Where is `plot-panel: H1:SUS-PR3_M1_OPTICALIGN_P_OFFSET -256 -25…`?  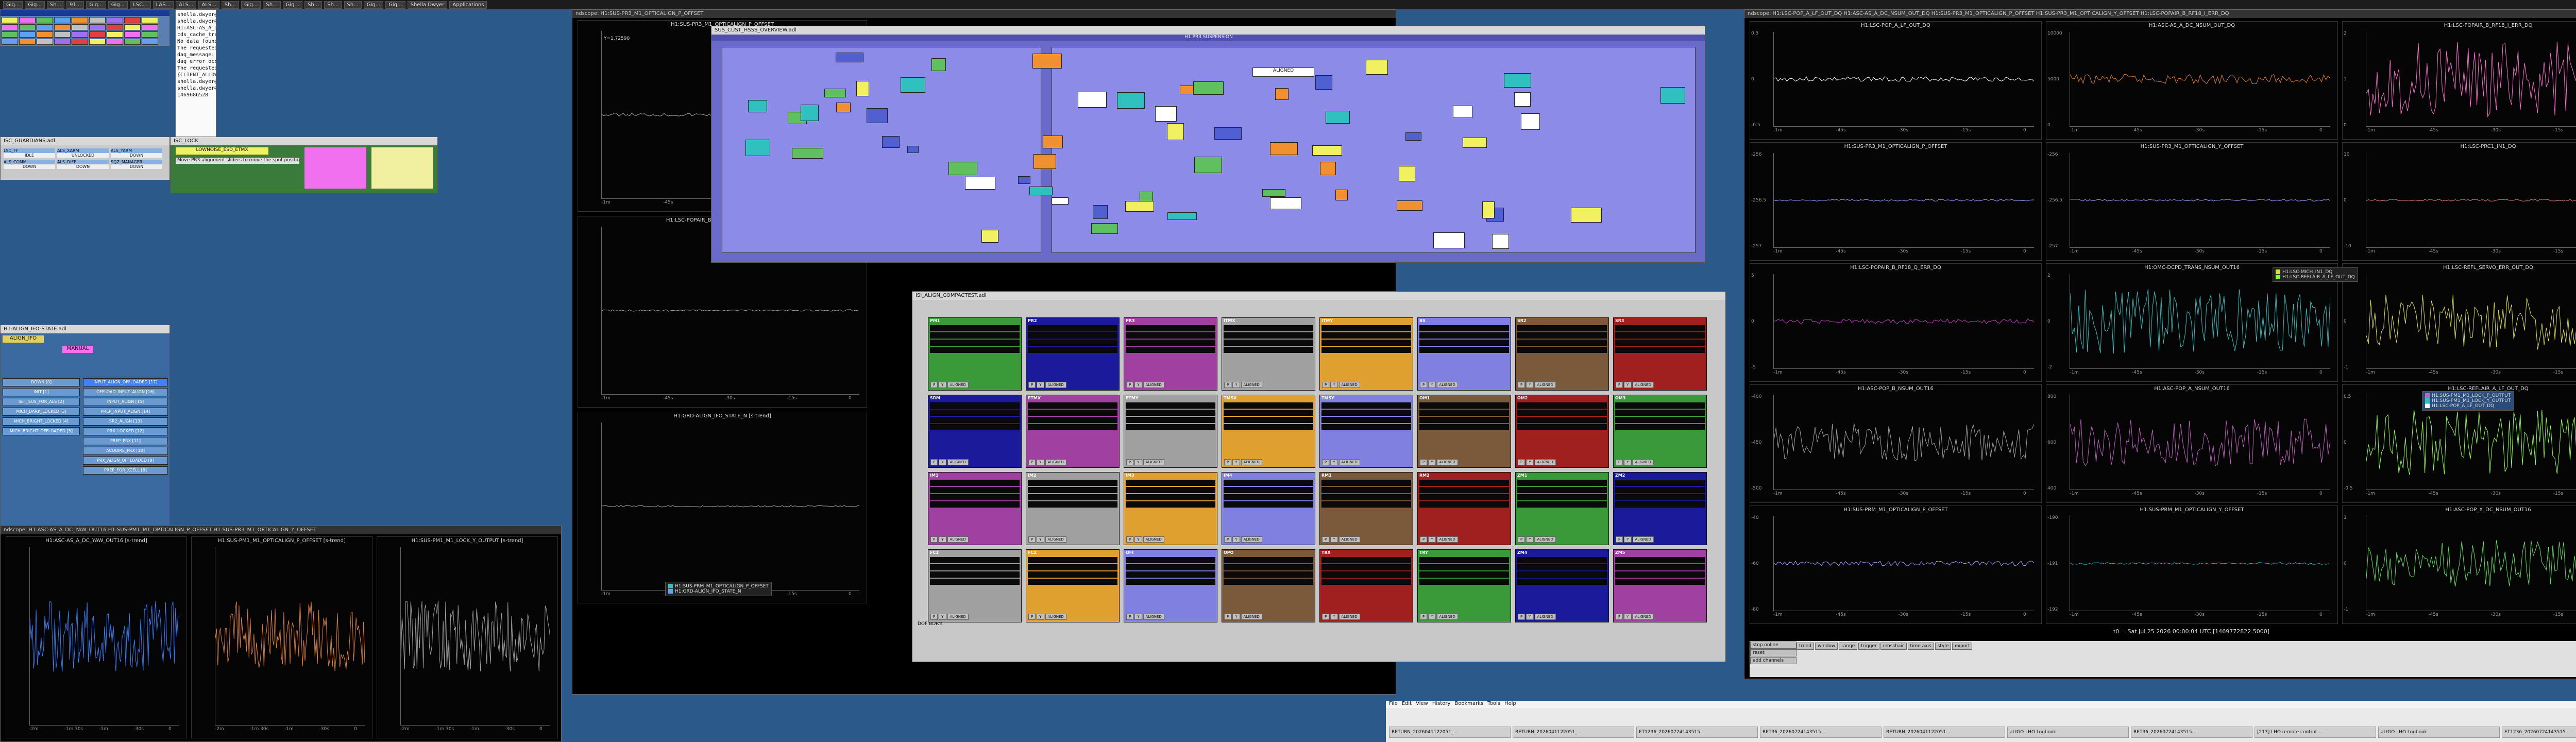
plot-panel: H1:SUS-PR3_M1_OPTICALIGN_P_OFFSET -256 -25… is located at coordinates (1896, 201).